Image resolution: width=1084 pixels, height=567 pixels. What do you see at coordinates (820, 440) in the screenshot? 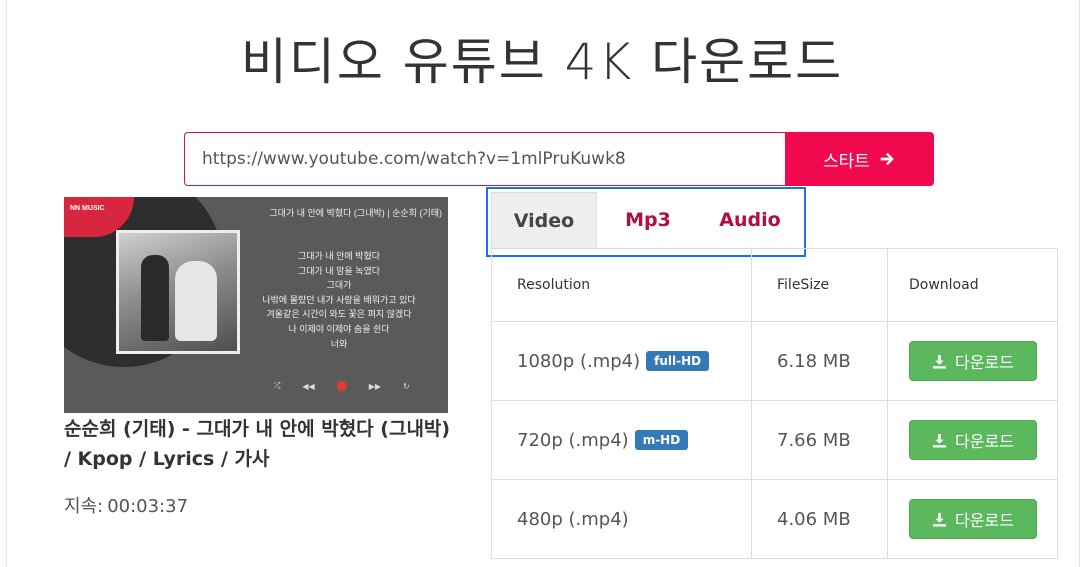
I see `filesize-cell: 7.66 MB` at bounding box center [820, 440].